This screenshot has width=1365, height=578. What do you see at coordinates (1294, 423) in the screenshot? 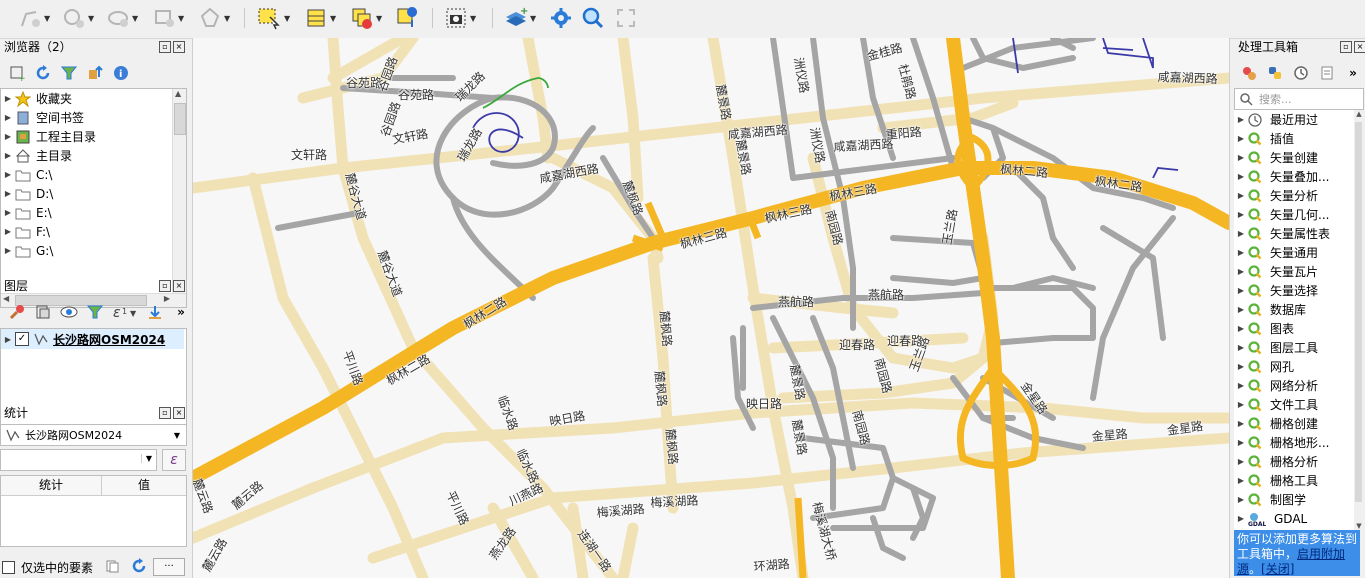
I see `processing-group: ▶ 栅格创建` at bounding box center [1294, 423].